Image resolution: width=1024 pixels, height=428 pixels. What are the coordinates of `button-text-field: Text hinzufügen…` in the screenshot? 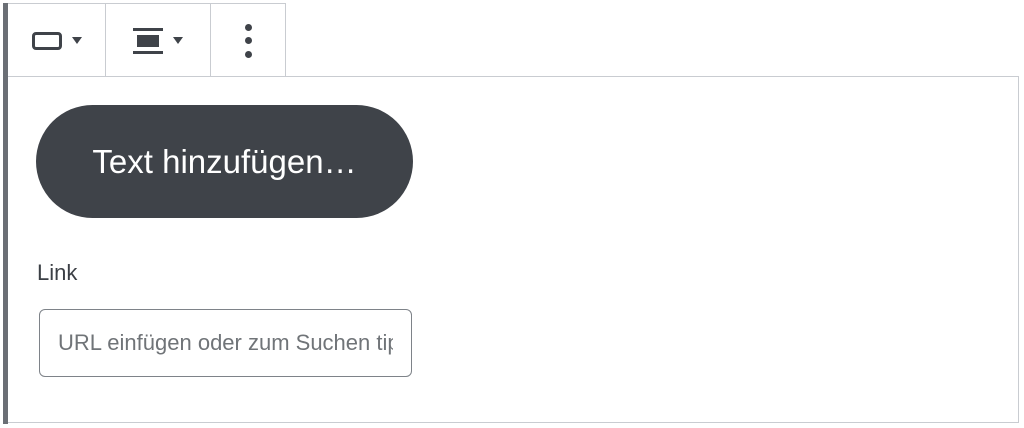 It's located at (224, 161).